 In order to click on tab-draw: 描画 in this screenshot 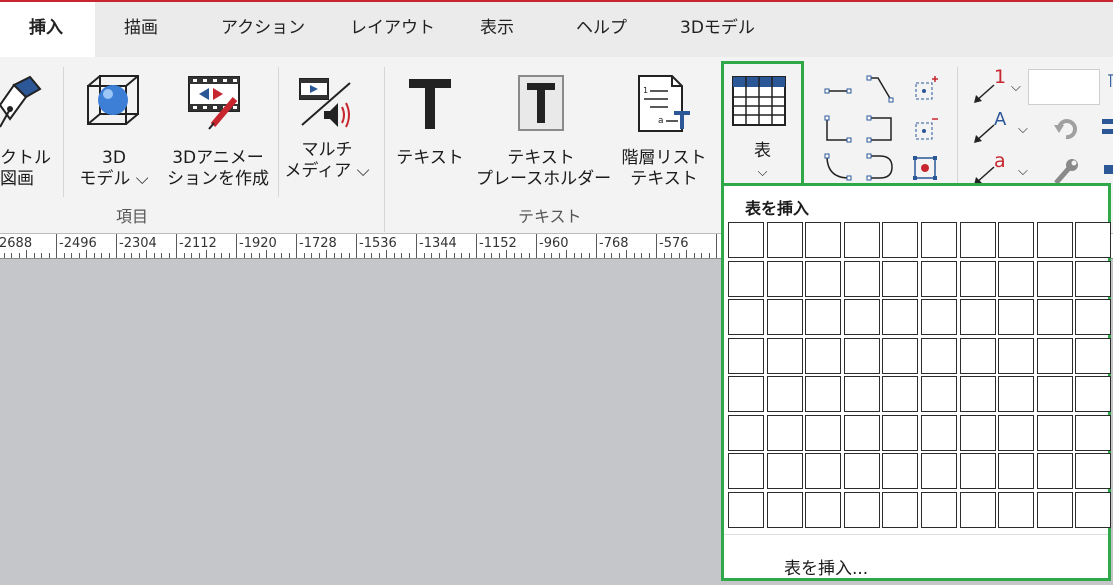, I will do `click(141, 29)`.